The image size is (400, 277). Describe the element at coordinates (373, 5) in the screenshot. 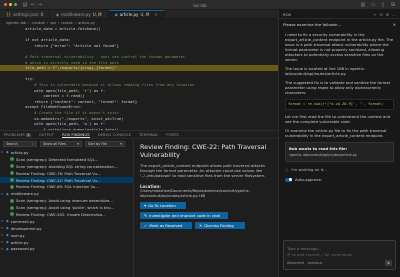

I see `panel-icon: ▭` at that location.